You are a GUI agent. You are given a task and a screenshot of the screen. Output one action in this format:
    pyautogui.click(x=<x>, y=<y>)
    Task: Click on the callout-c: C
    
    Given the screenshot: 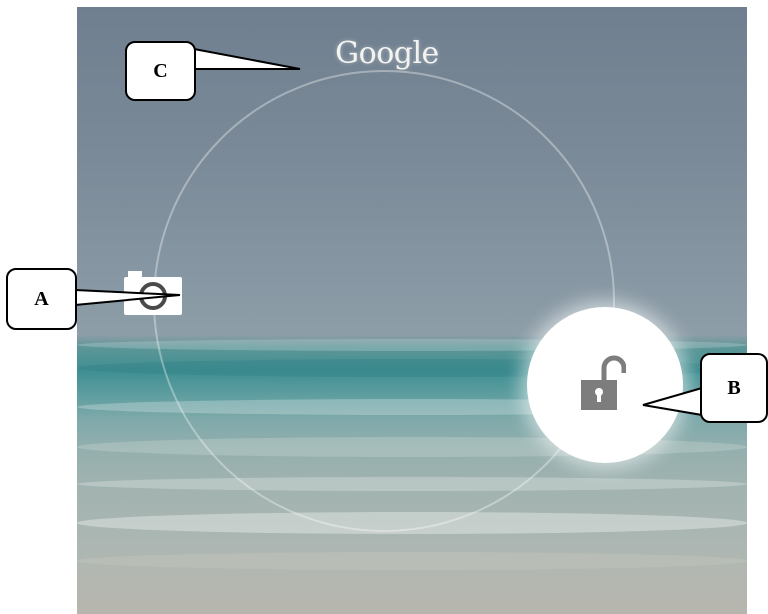 What is the action you would take?
    pyautogui.click(x=160, y=71)
    